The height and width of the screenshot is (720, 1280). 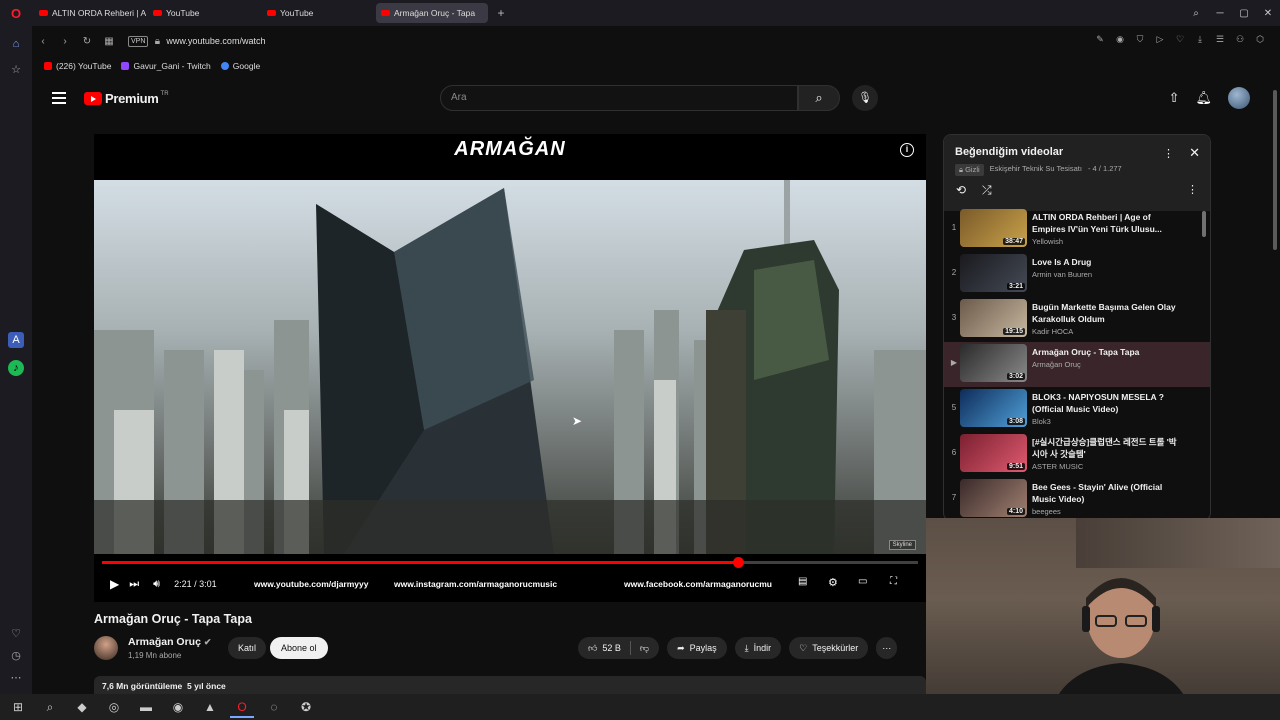 What do you see at coordinates (274, 707) in the screenshot?
I see `steam-icon: ◌` at bounding box center [274, 707].